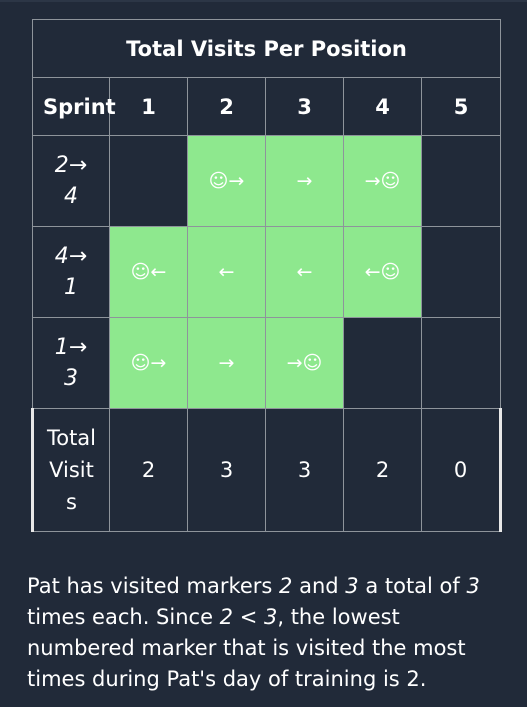  What do you see at coordinates (71, 502) in the screenshot?
I see `total-label-line: s` at bounding box center [71, 502].